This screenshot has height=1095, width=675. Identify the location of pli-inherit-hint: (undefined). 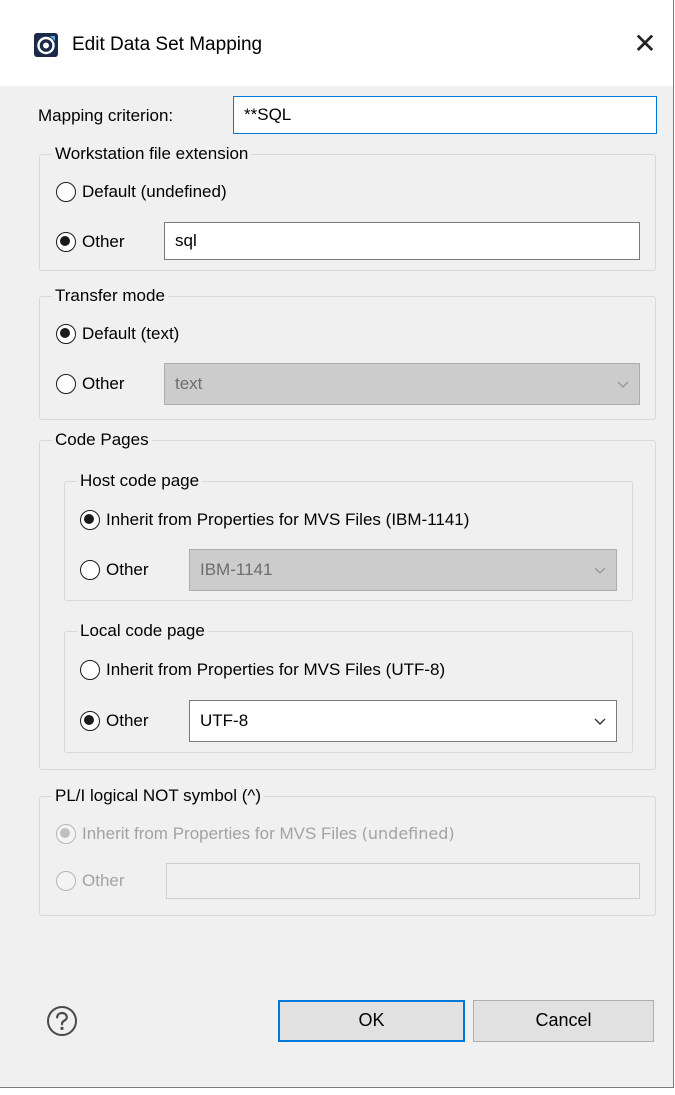
(408, 833).